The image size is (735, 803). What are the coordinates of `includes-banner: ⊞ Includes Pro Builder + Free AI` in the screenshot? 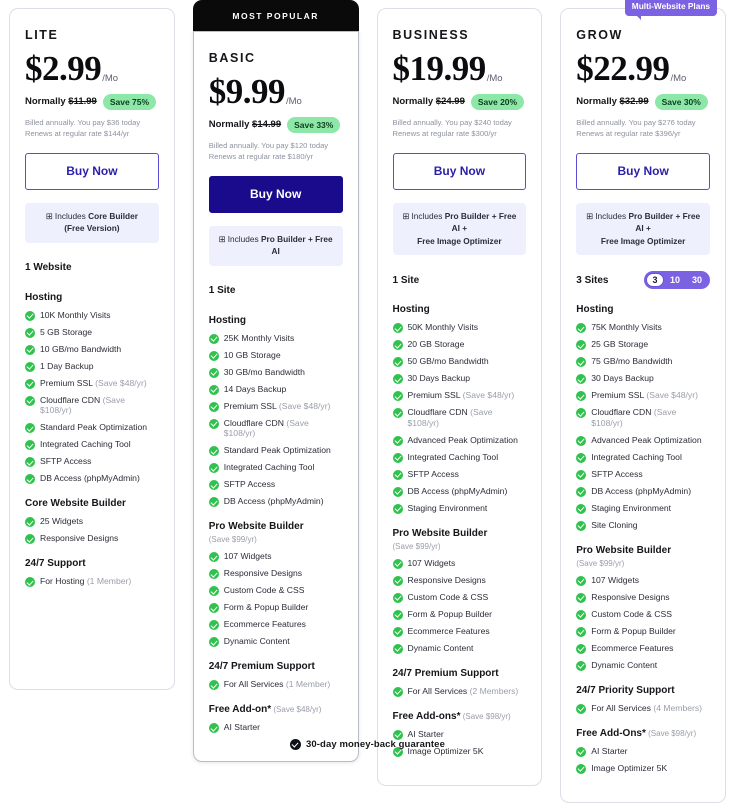 It's located at (275, 245).